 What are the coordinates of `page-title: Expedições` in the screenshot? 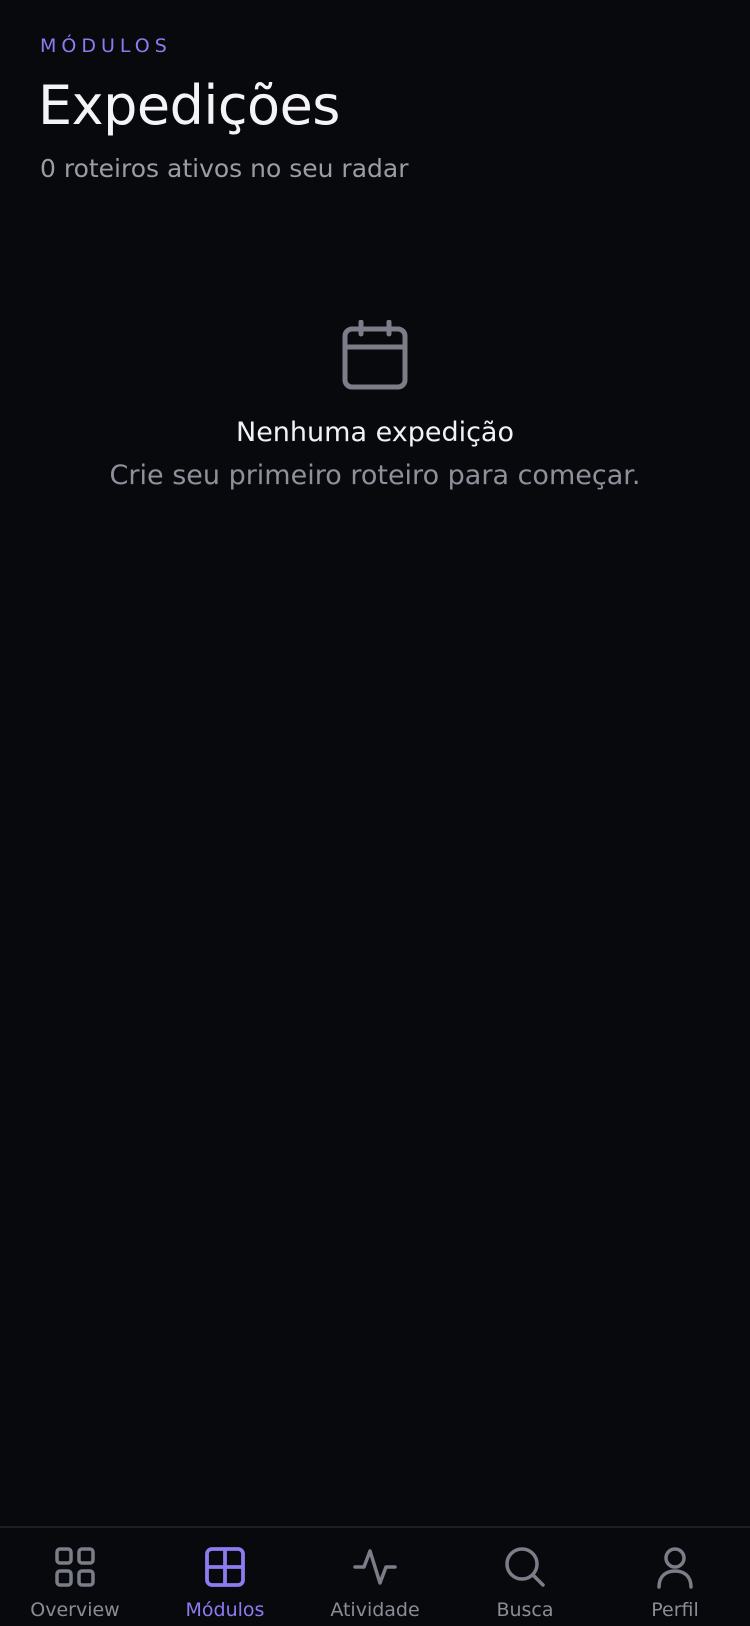 It's located at (189, 105).